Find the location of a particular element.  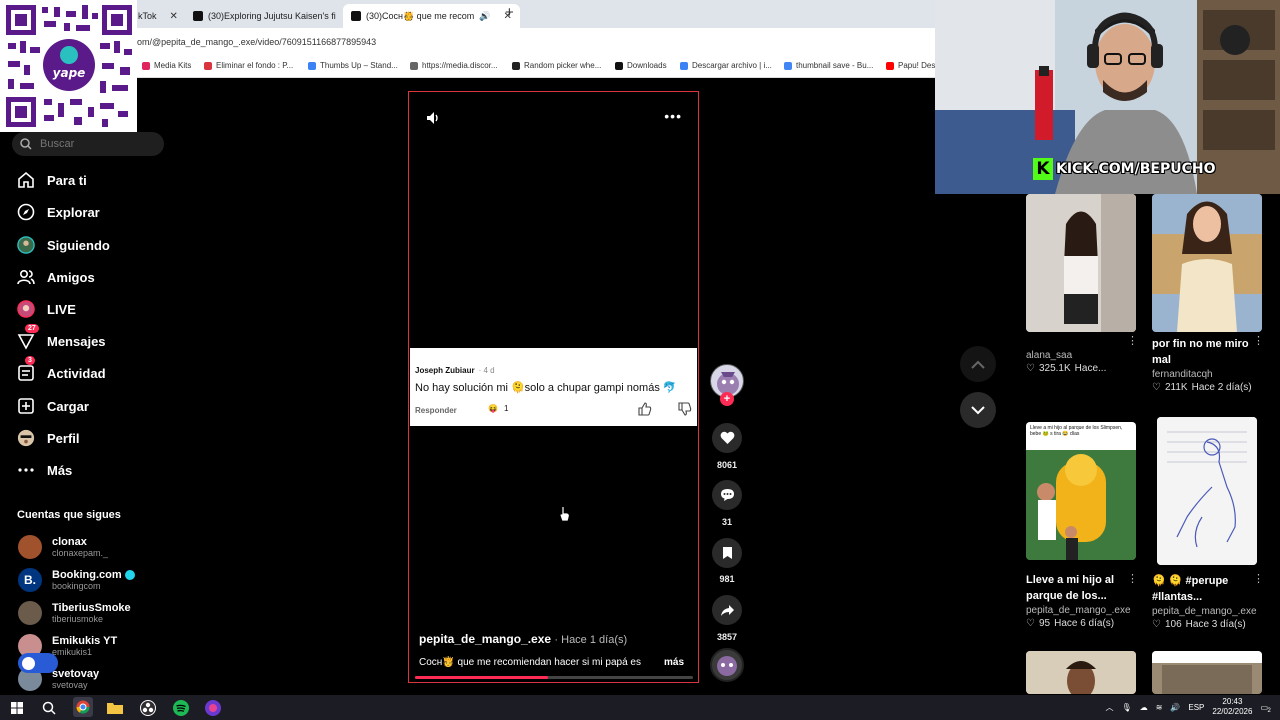

follow-plus-button: + is located at coordinates (727, 399).